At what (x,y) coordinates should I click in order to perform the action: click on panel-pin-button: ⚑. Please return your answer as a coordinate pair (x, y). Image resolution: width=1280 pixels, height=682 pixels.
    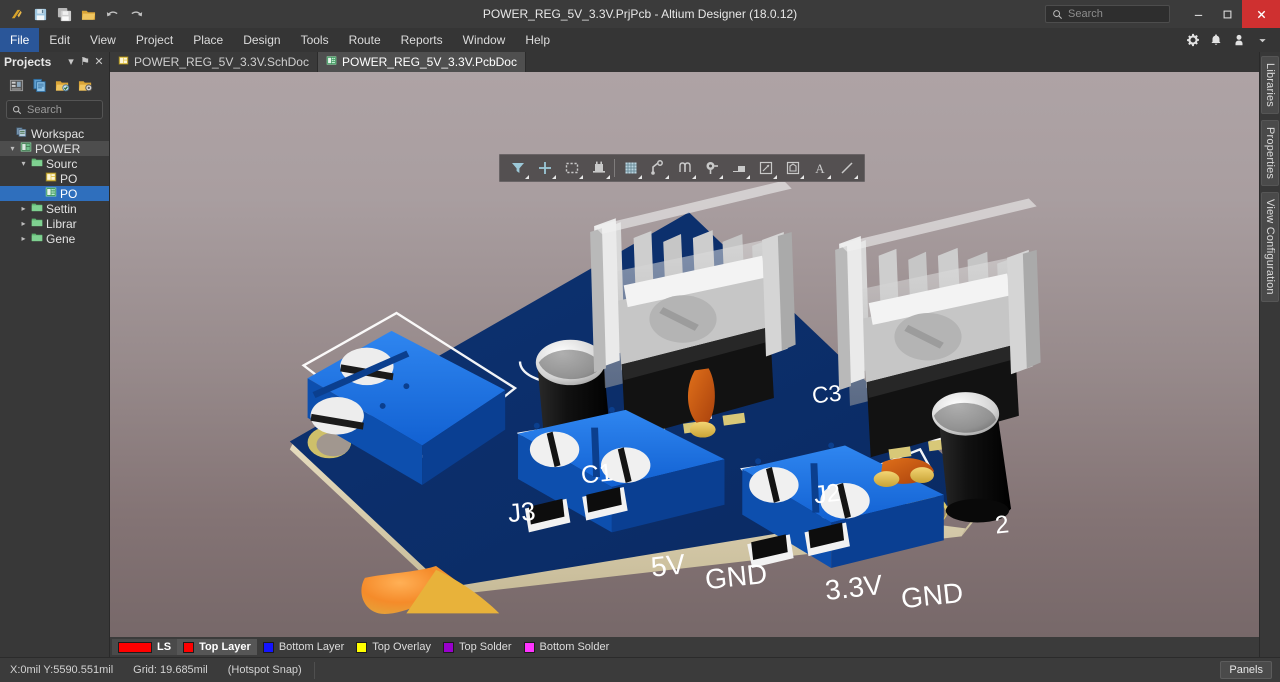
    Looking at the image, I should click on (85, 62).